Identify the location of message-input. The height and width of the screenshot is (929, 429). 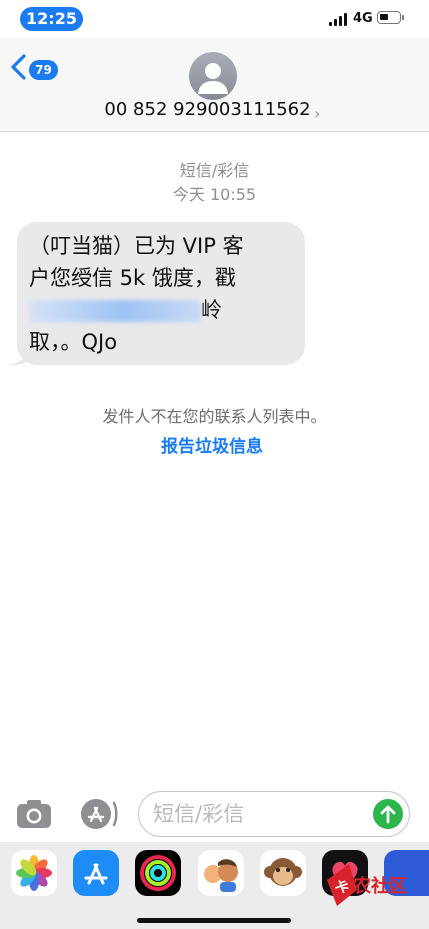
(274, 814).